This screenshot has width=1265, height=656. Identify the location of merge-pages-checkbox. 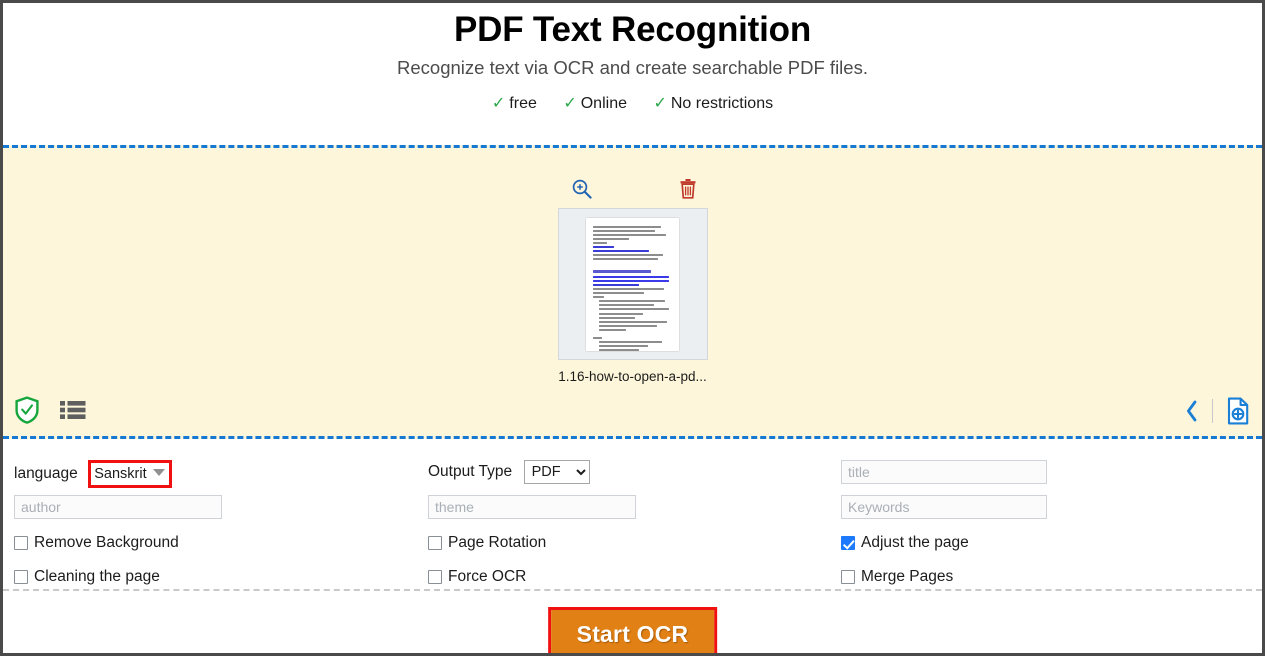
(848, 577).